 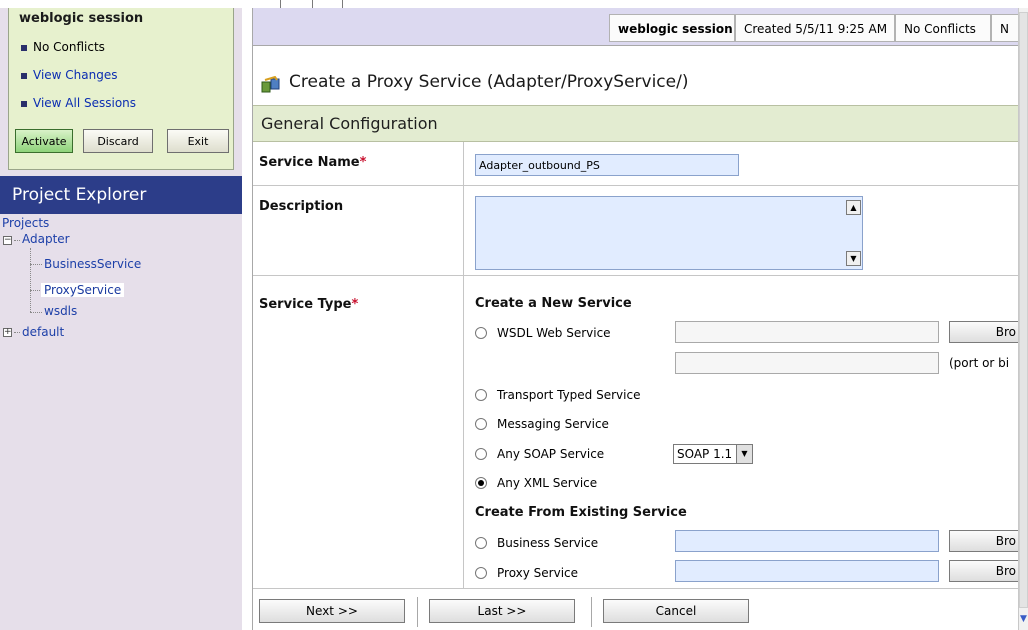 What do you see at coordinates (7, 240) in the screenshot?
I see `collapse-icon: −` at bounding box center [7, 240].